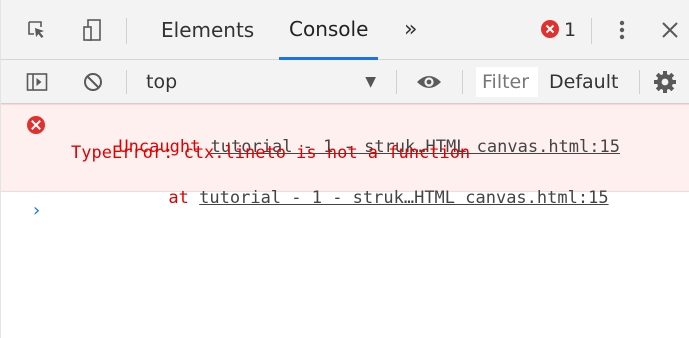 The width and height of the screenshot is (689, 338). Describe the element at coordinates (178, 198) in the screenshot. I see `stack-at-label: at` at that location.